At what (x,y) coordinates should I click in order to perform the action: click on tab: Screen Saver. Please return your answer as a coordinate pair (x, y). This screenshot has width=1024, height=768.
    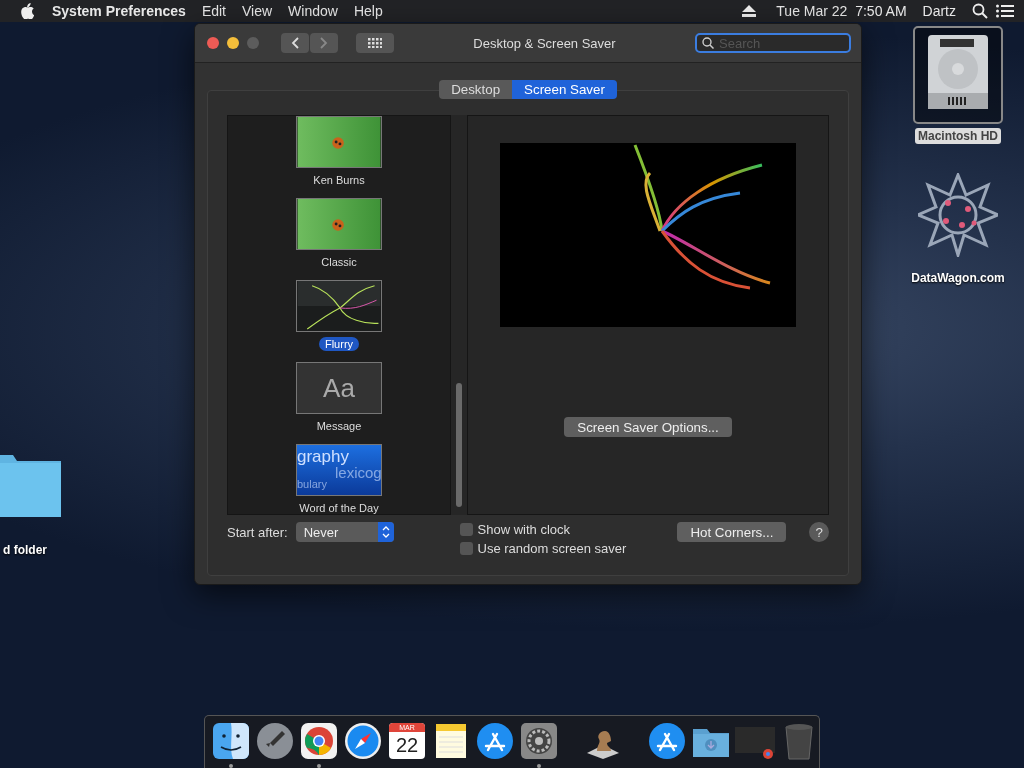
    Looking at the image, I should click on (564, 89).